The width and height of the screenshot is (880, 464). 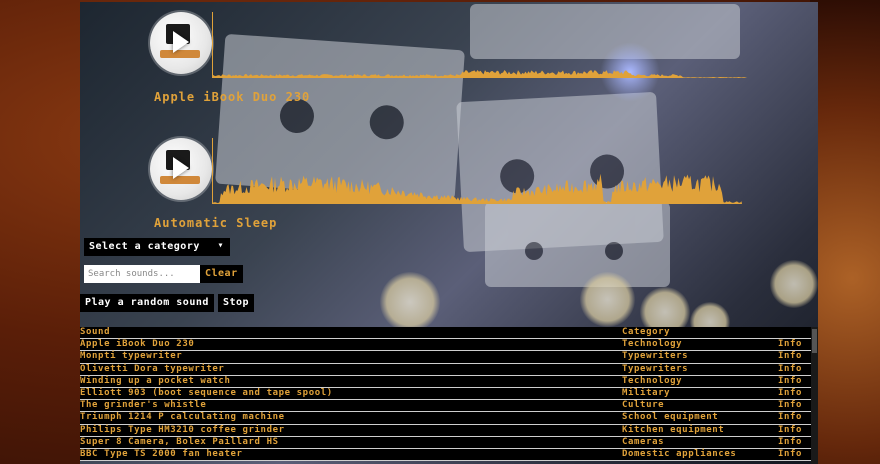 What do you see at coordinates (216, 223) in the screenshot?
I see `sound-title: Automatic Sleep` at bounding box center [216, 223].